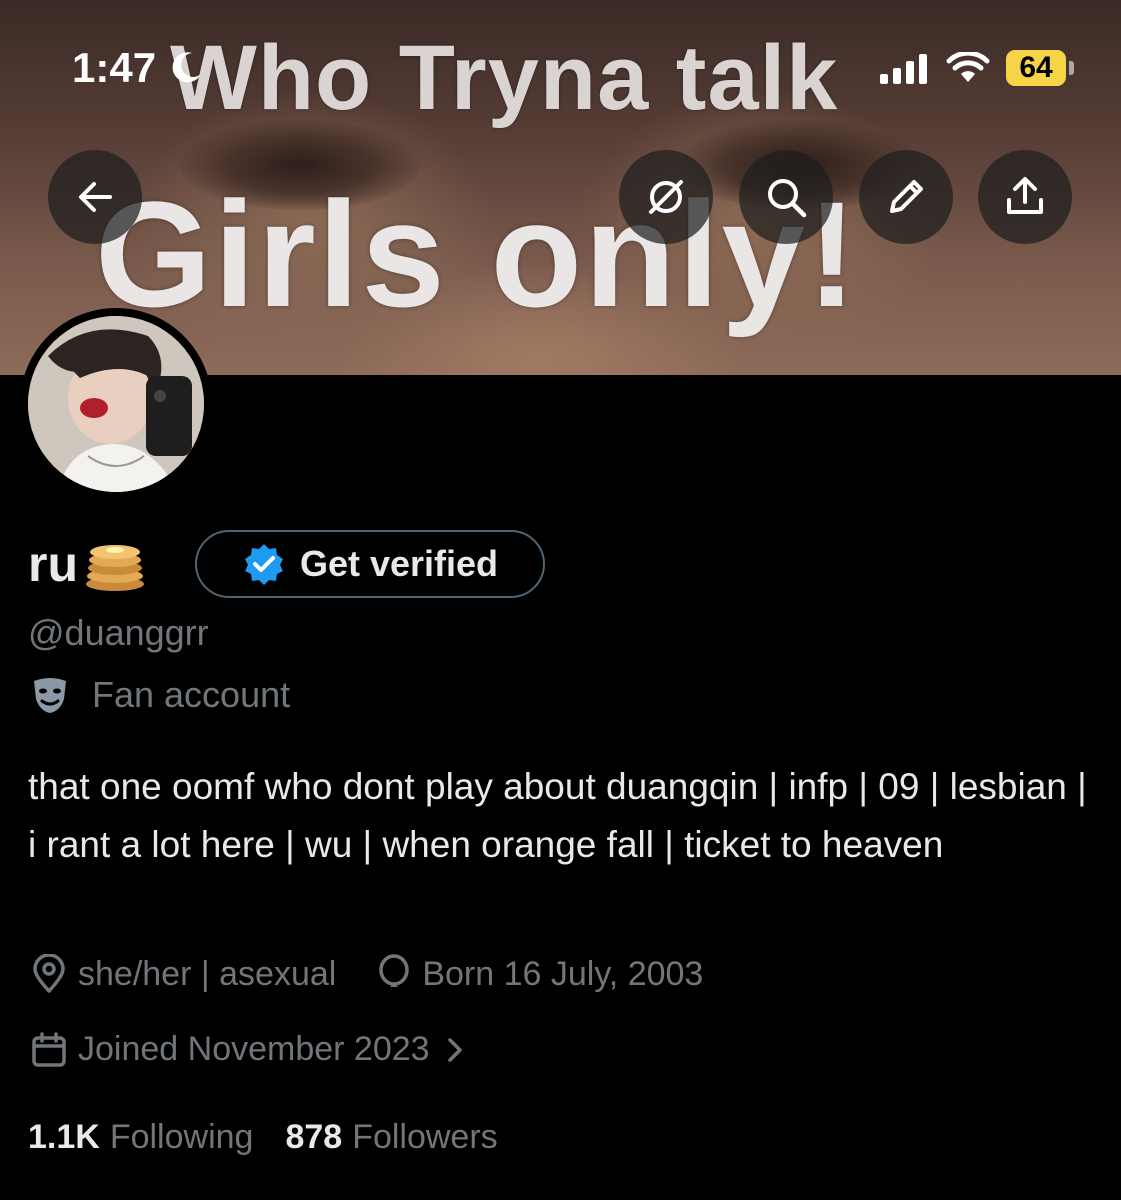  What do you see at coordinates (504, 78) in the screenshot?
I see `banner-text-line1: Who Tryna talk` at bounding box center [504, 78].